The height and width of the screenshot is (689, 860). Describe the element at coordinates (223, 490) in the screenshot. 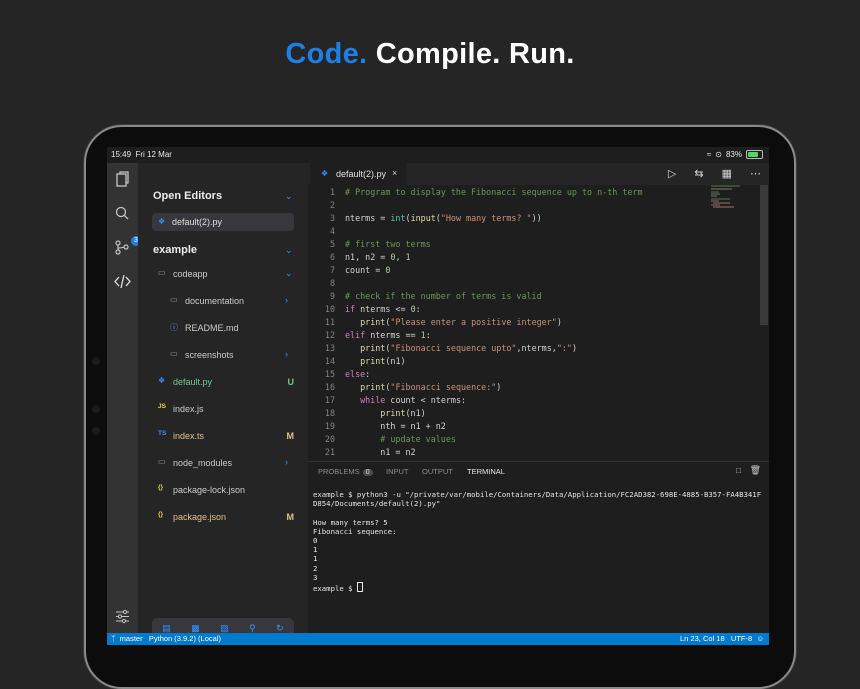

I see `tree-item-package-lock-json: {} package-lock.json` at that location.